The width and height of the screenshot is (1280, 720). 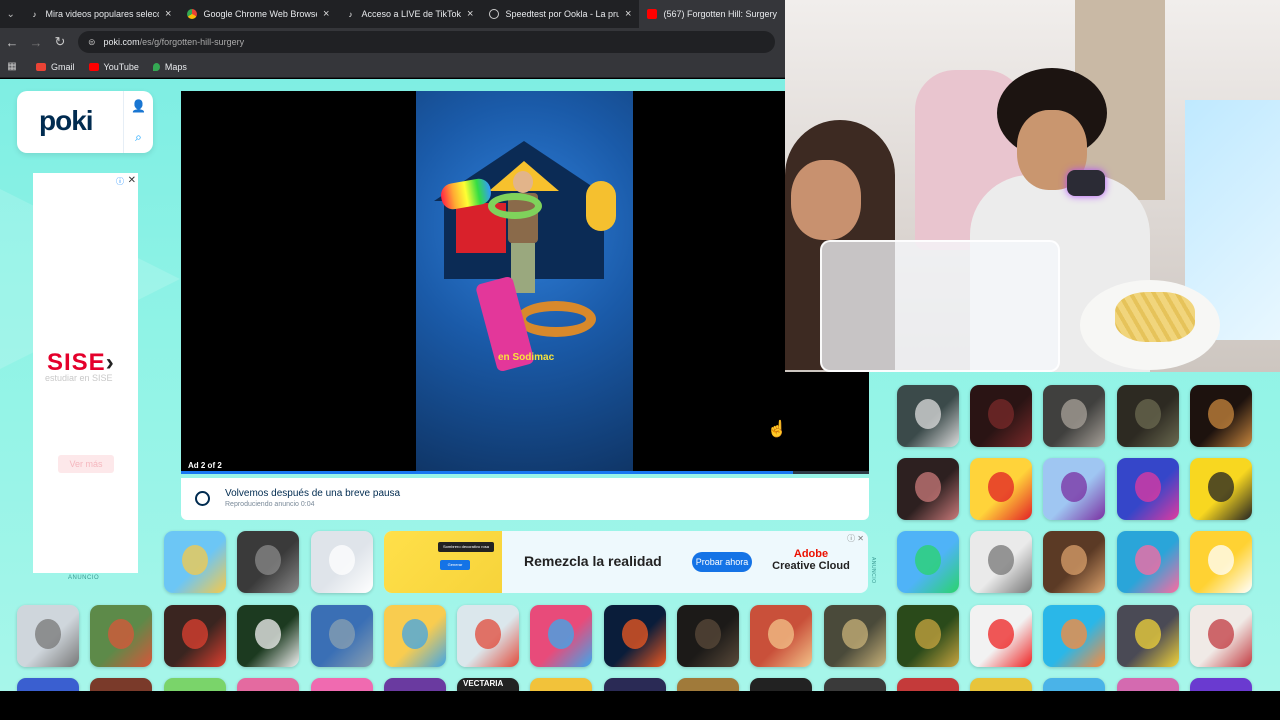 I want to click on tiktok-icon: ♪, so click(x=34, y=14).